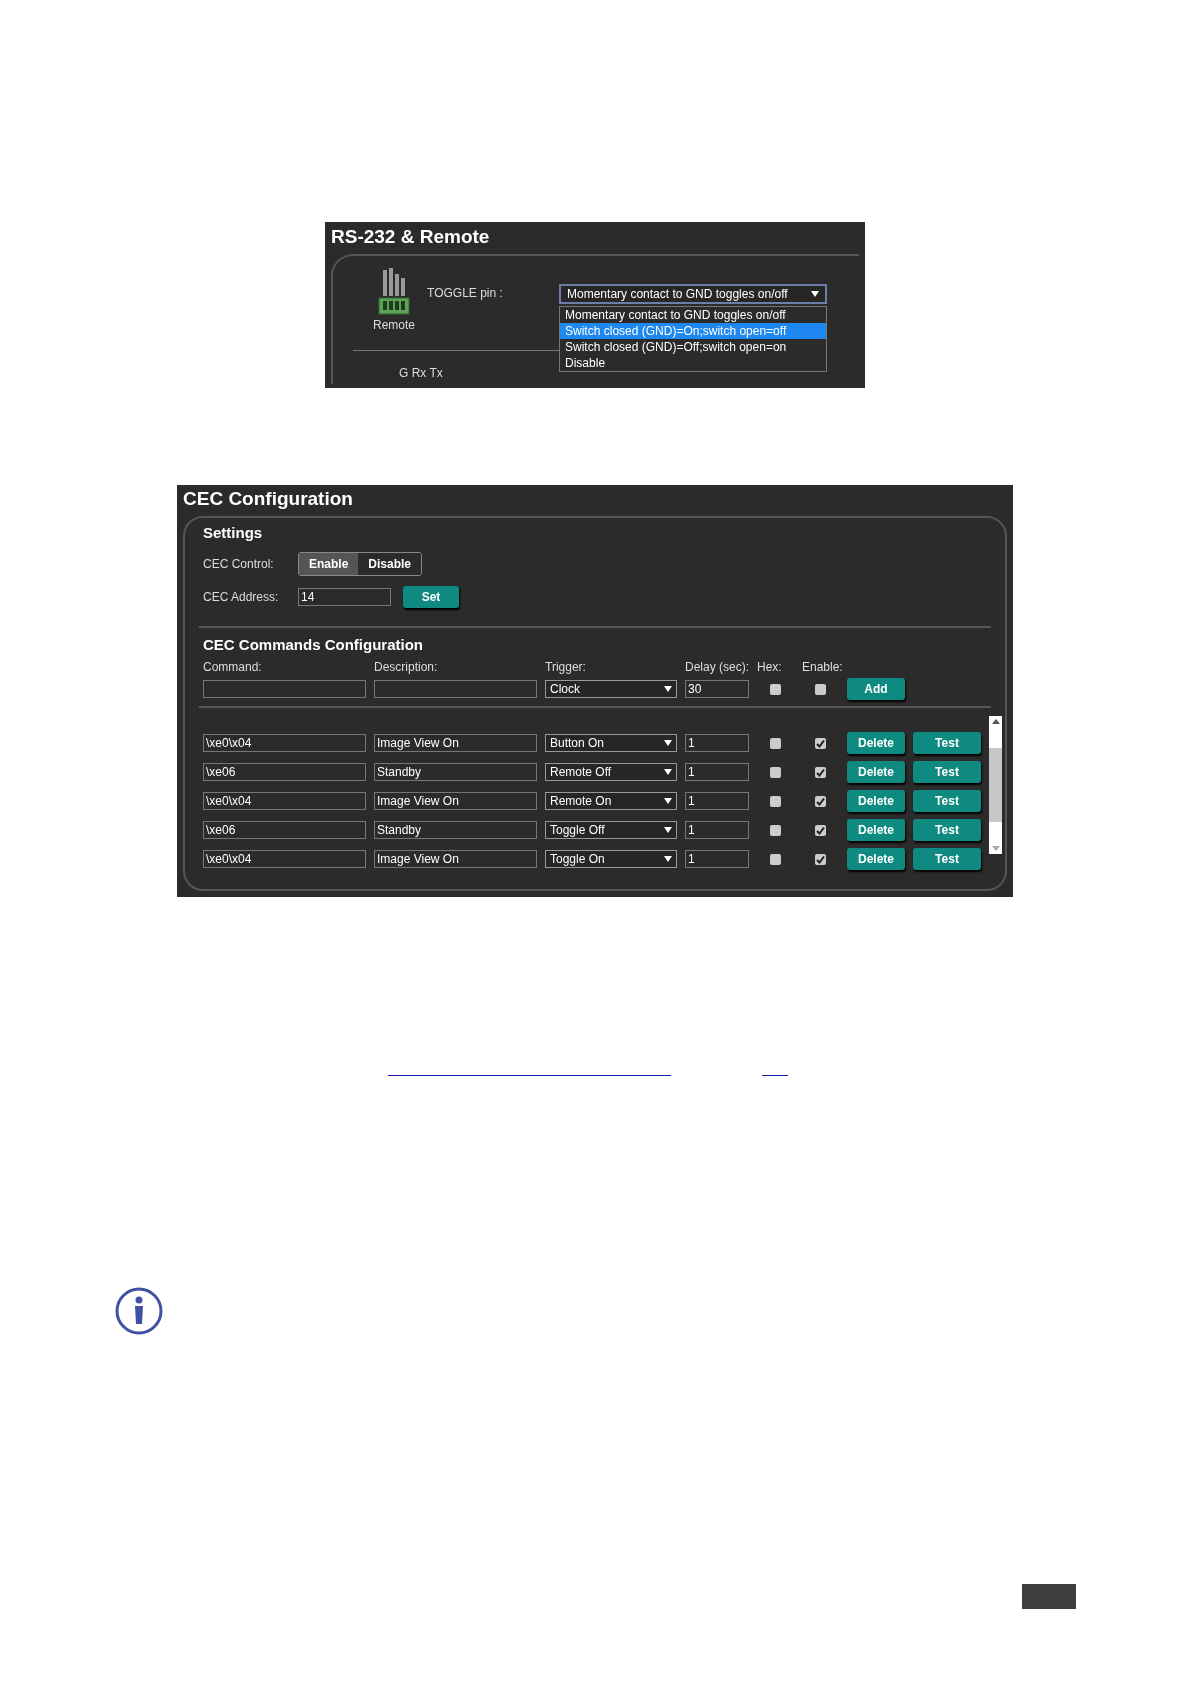 Image resolution: width=1191 pixels, height=1684 pixels. Describe the element at coordinates (284, 689) in the screenshot. I see `command-field` at that location.